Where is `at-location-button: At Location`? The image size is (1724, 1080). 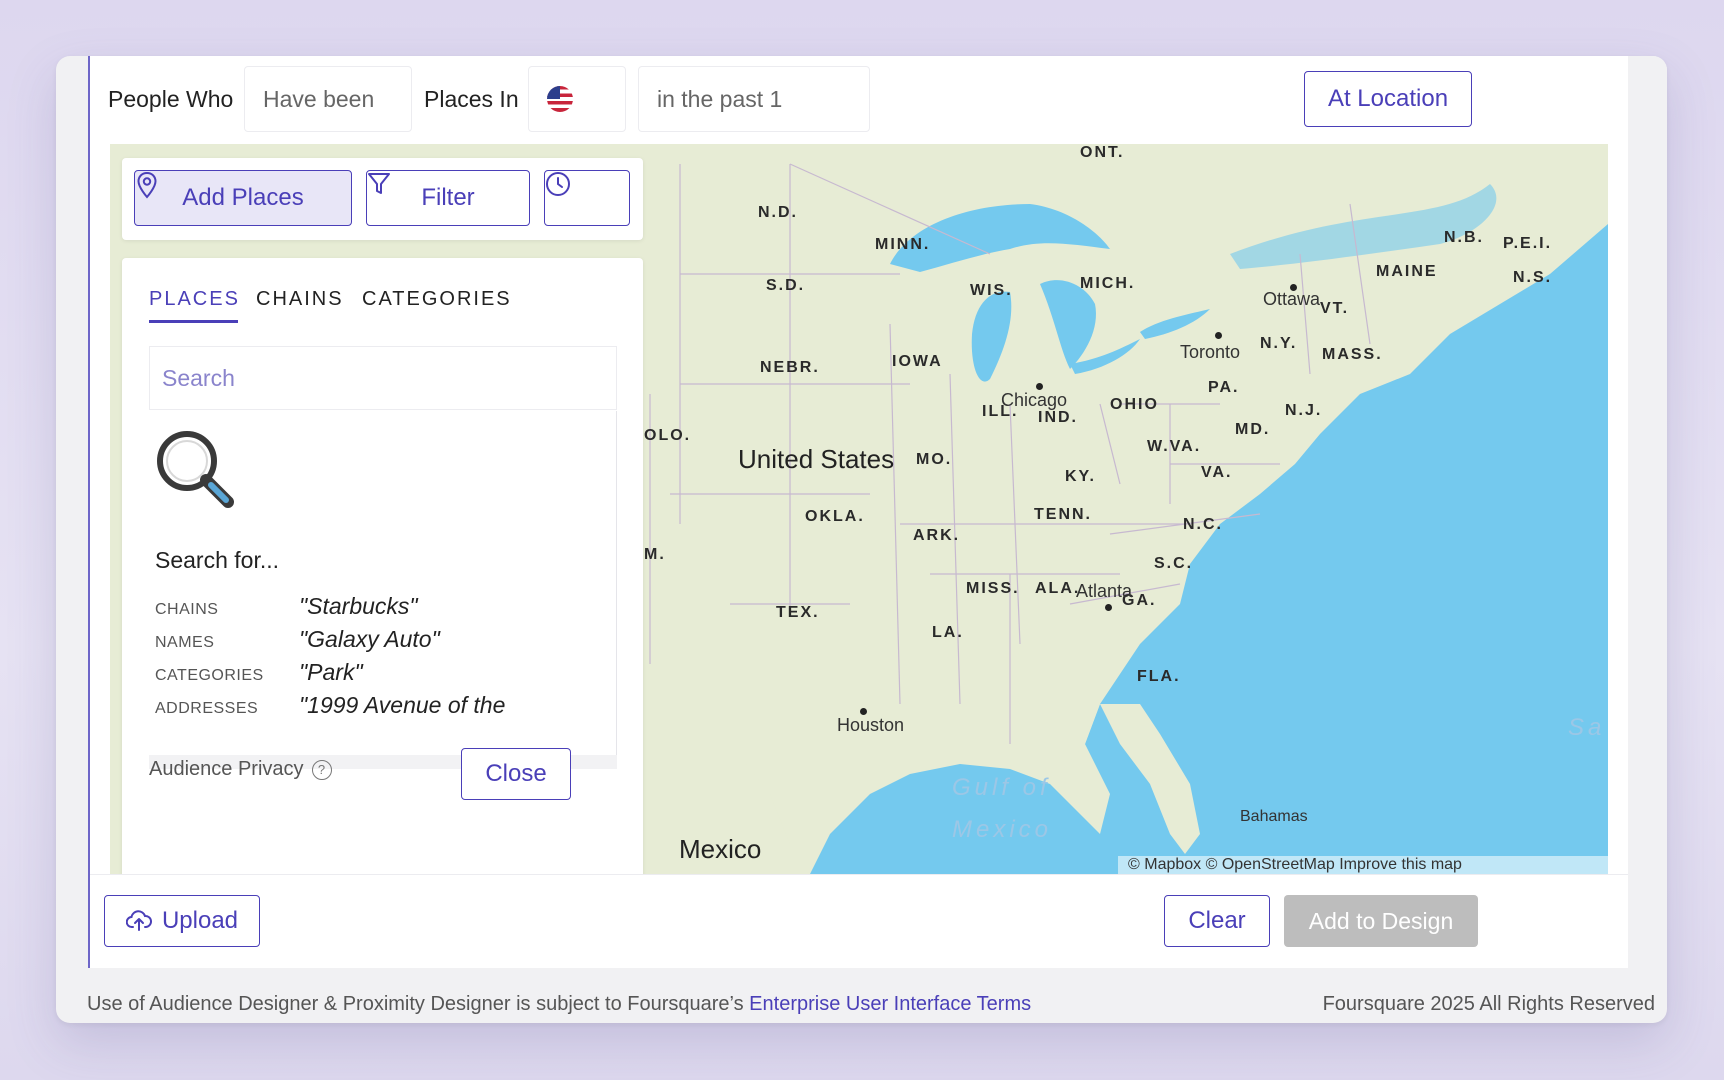 at-location-button: At Location is located at coordinates (1388, 99).